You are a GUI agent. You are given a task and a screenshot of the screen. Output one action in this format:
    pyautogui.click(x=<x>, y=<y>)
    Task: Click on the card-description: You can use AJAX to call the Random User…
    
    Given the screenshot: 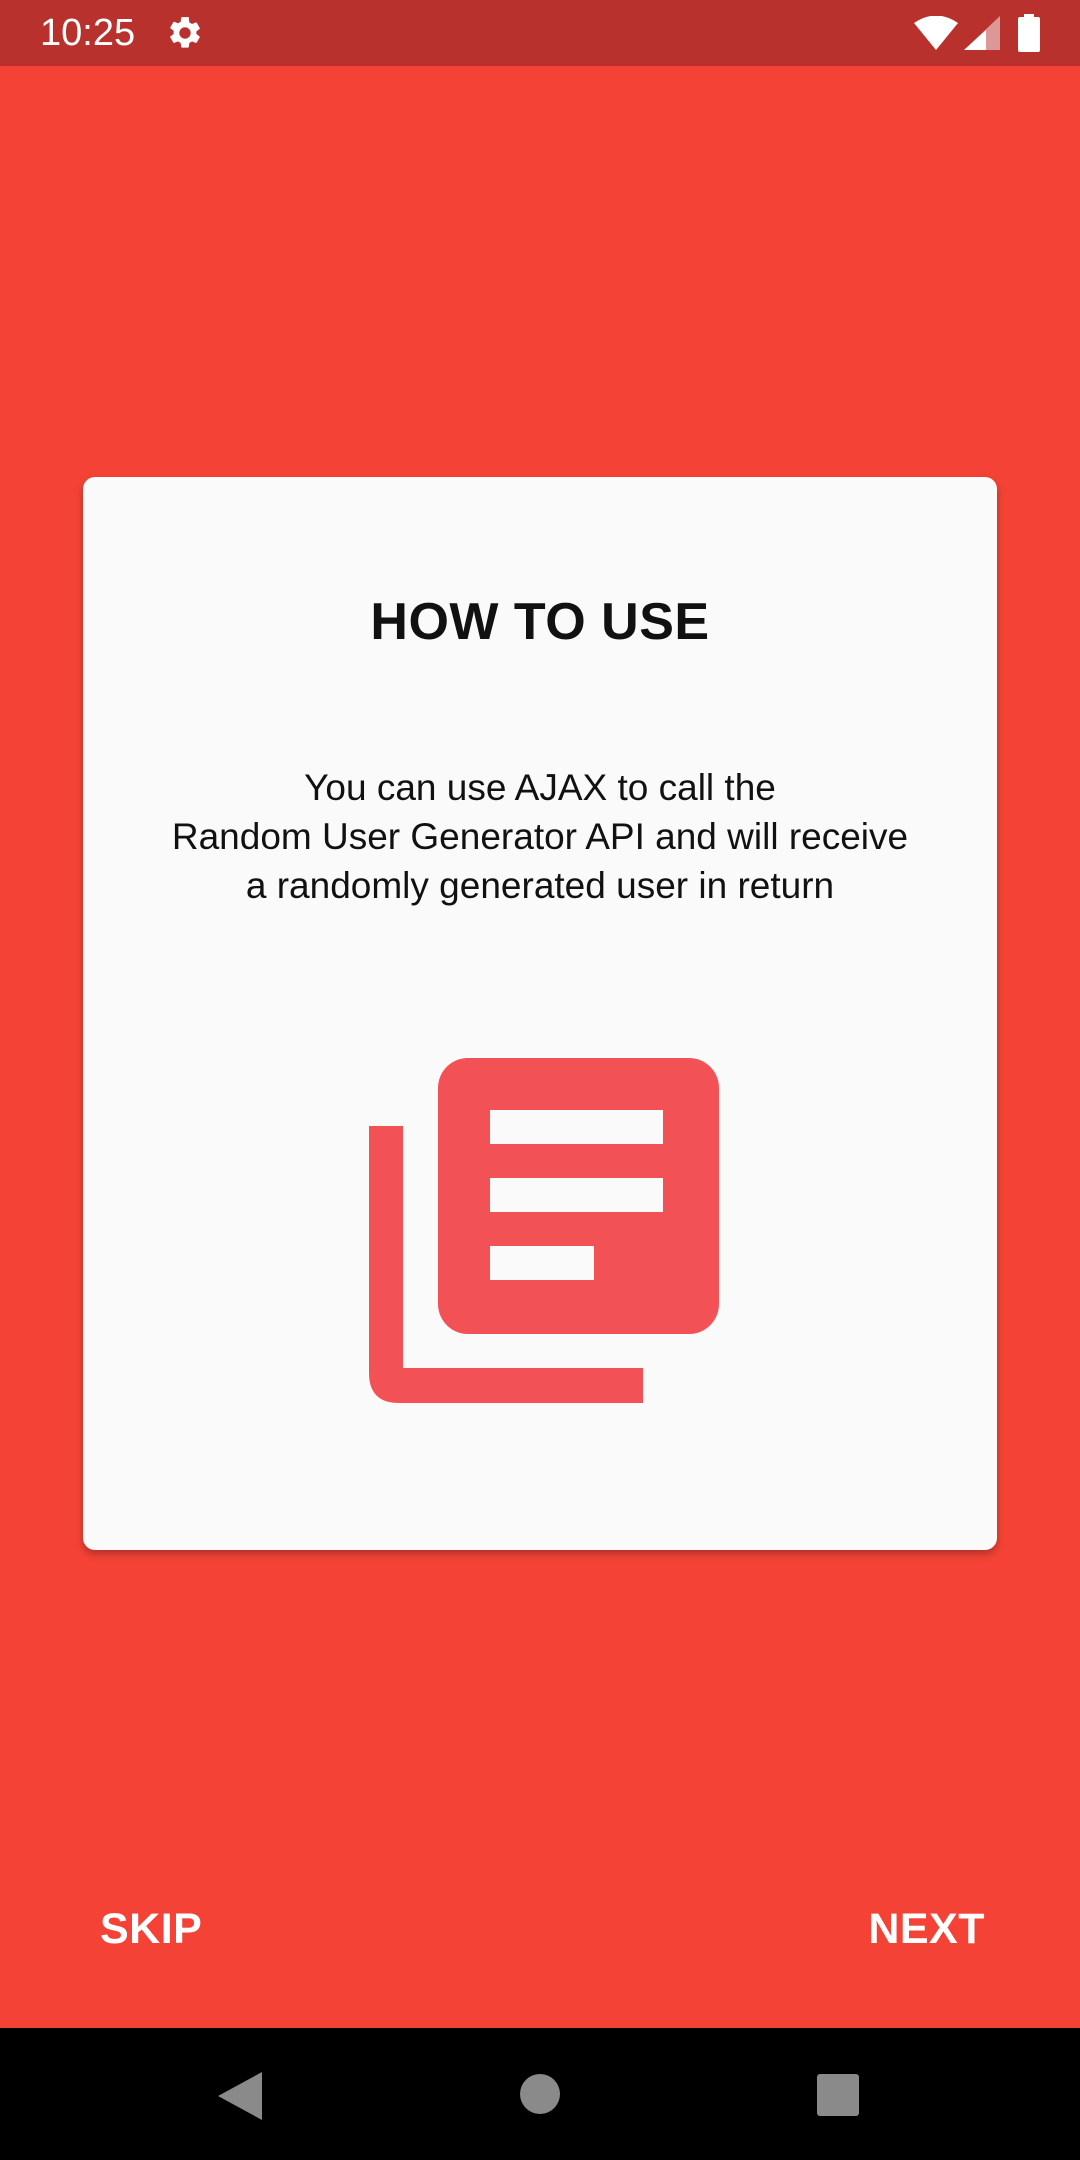 What is the action you would take?
    pyautogui.click(x=540, y=836)
    